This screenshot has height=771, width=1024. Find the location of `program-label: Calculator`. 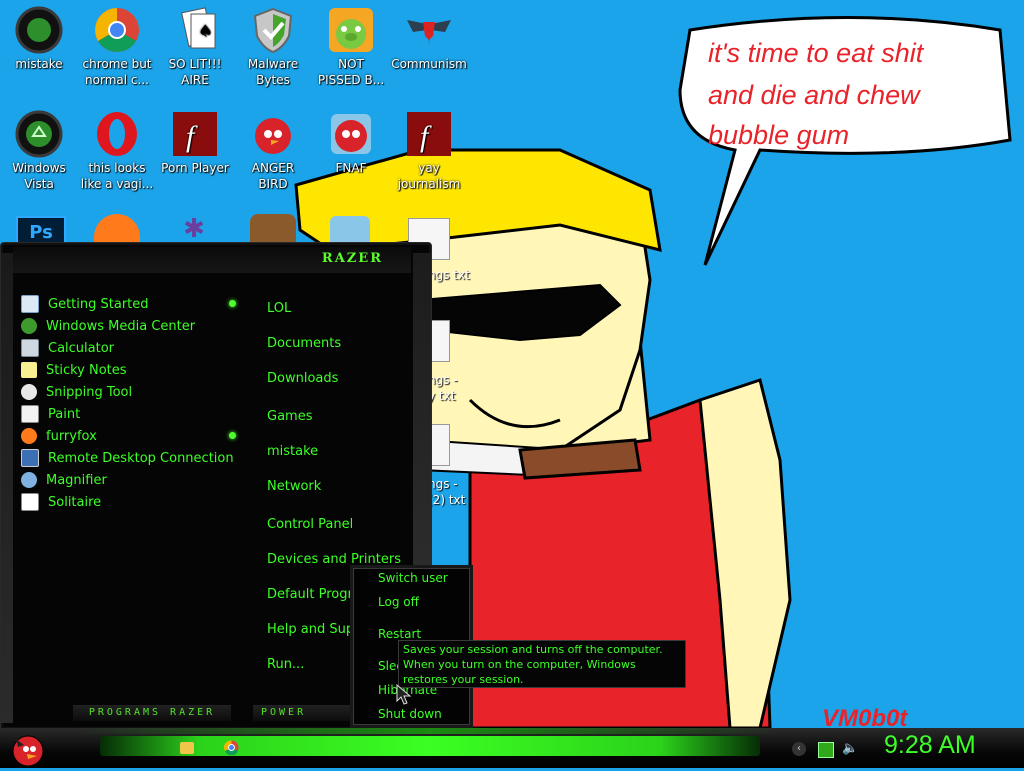

program-label: Calculator is located at coordinates (81, 348).